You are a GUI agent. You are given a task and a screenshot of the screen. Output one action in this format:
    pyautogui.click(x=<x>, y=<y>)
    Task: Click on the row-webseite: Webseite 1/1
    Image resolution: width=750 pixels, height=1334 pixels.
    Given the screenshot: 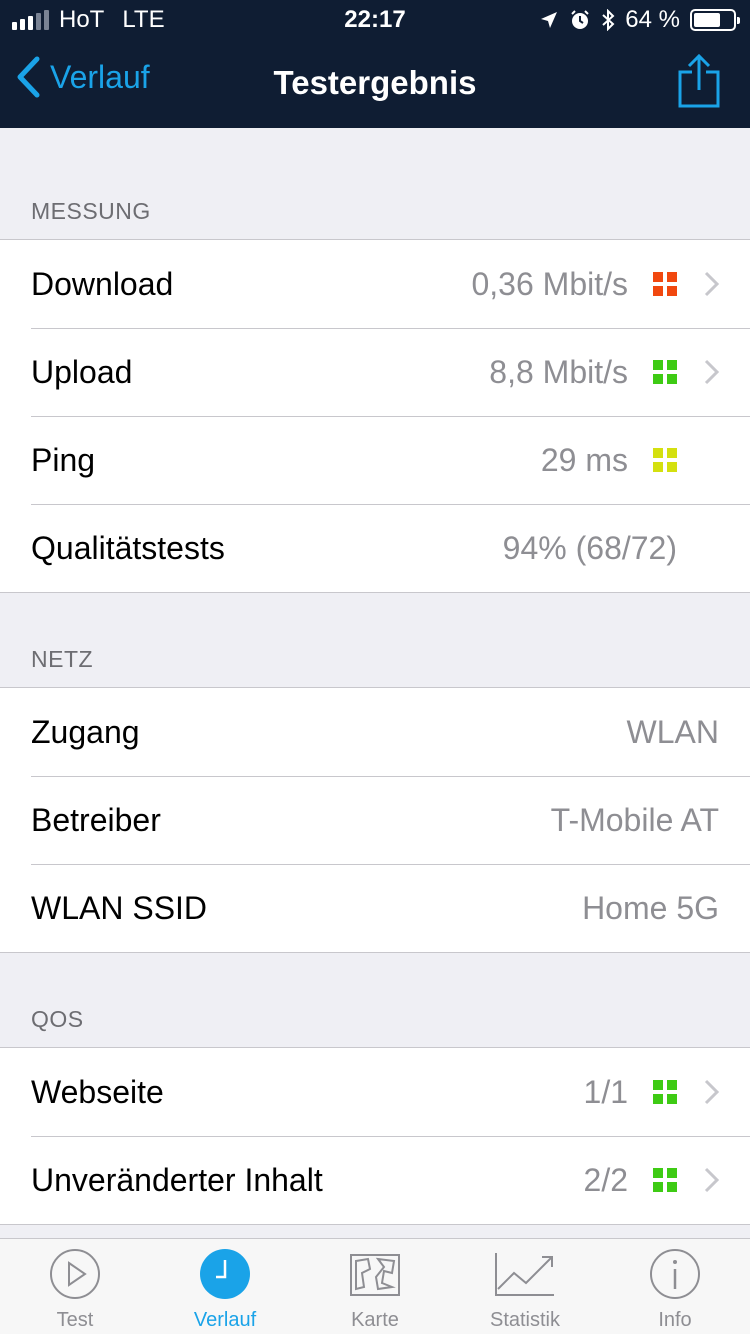 What is the action you would take?
    pyautogui.click(x=375, y=1092)
    